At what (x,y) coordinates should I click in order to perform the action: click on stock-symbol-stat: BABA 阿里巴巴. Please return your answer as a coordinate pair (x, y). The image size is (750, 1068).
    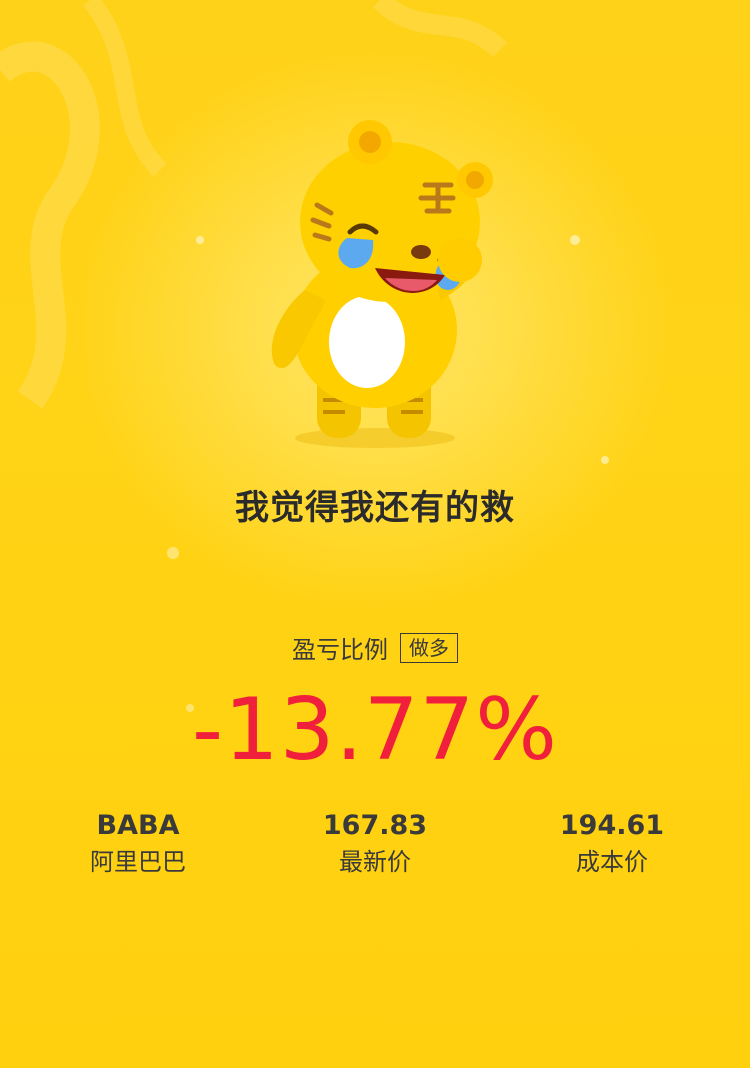
    Looking at the image, I should click on (138, 844).